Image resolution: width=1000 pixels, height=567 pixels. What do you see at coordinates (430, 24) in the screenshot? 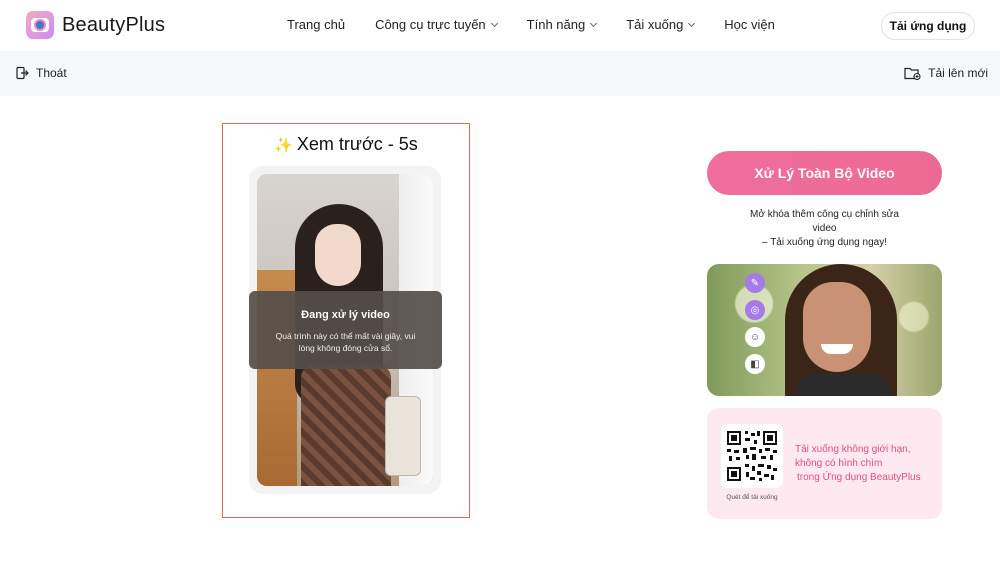
I see `nav-label: Công cụ trực tuyến` at bounding box center [430, 24].